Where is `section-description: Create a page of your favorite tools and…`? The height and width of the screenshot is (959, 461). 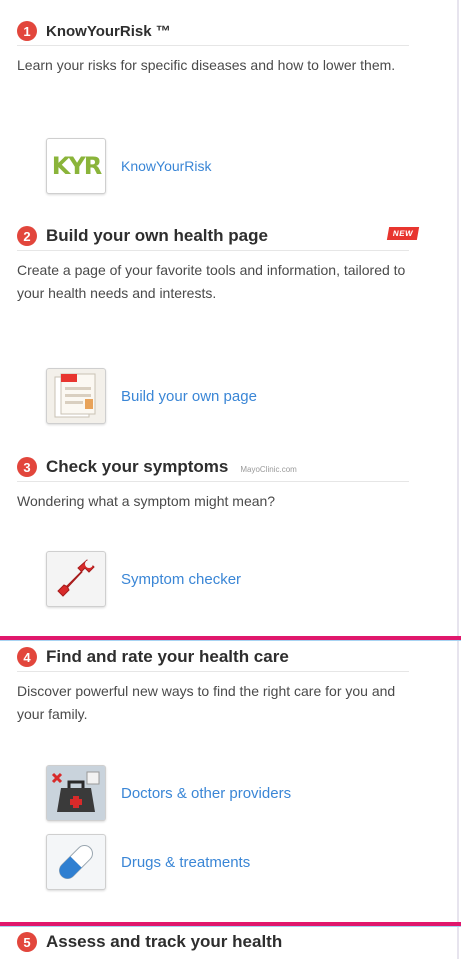 section-description: Create a page of your favorite tools and… is located at coordinates (211, 281).